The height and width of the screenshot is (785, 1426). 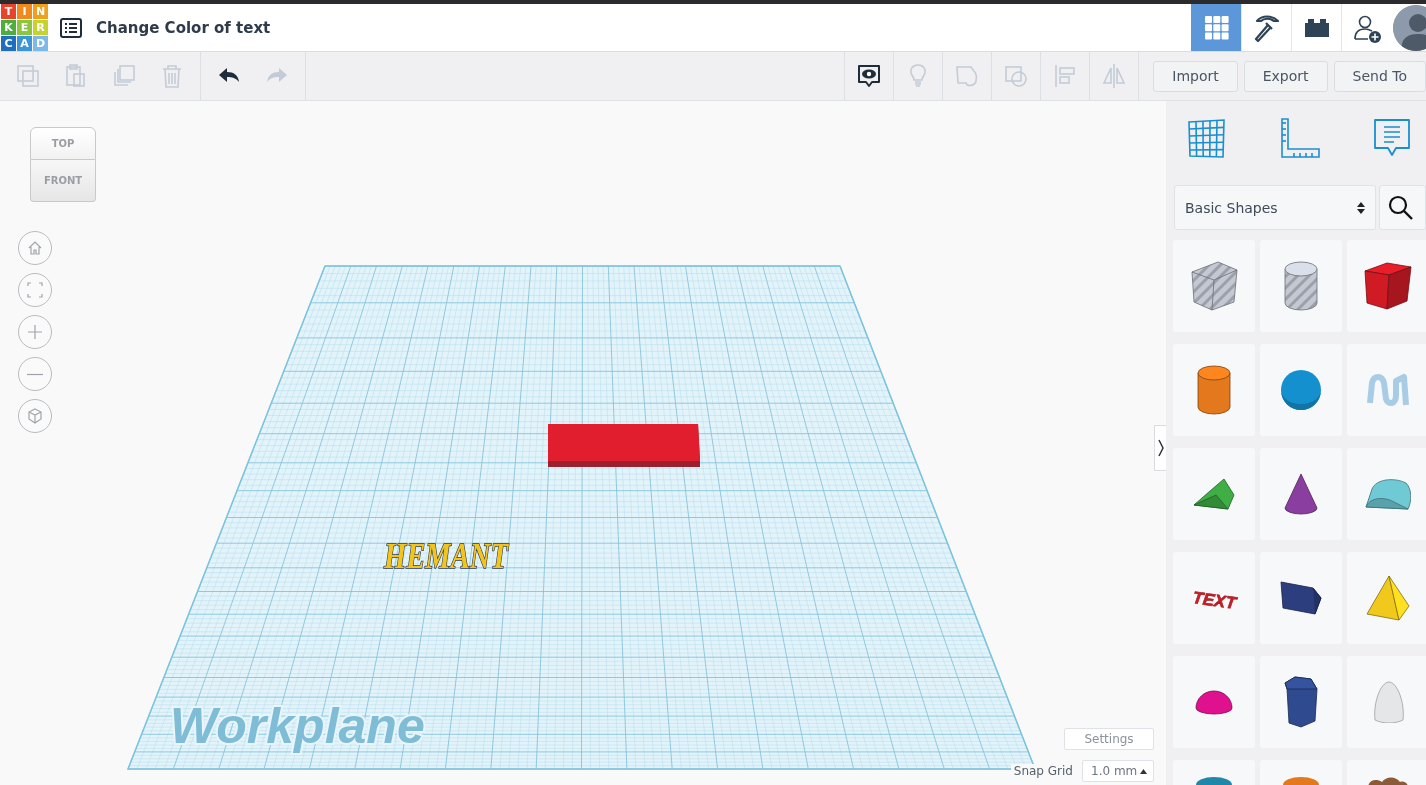 I want to click on search-button, so click(x=1402, y=207).